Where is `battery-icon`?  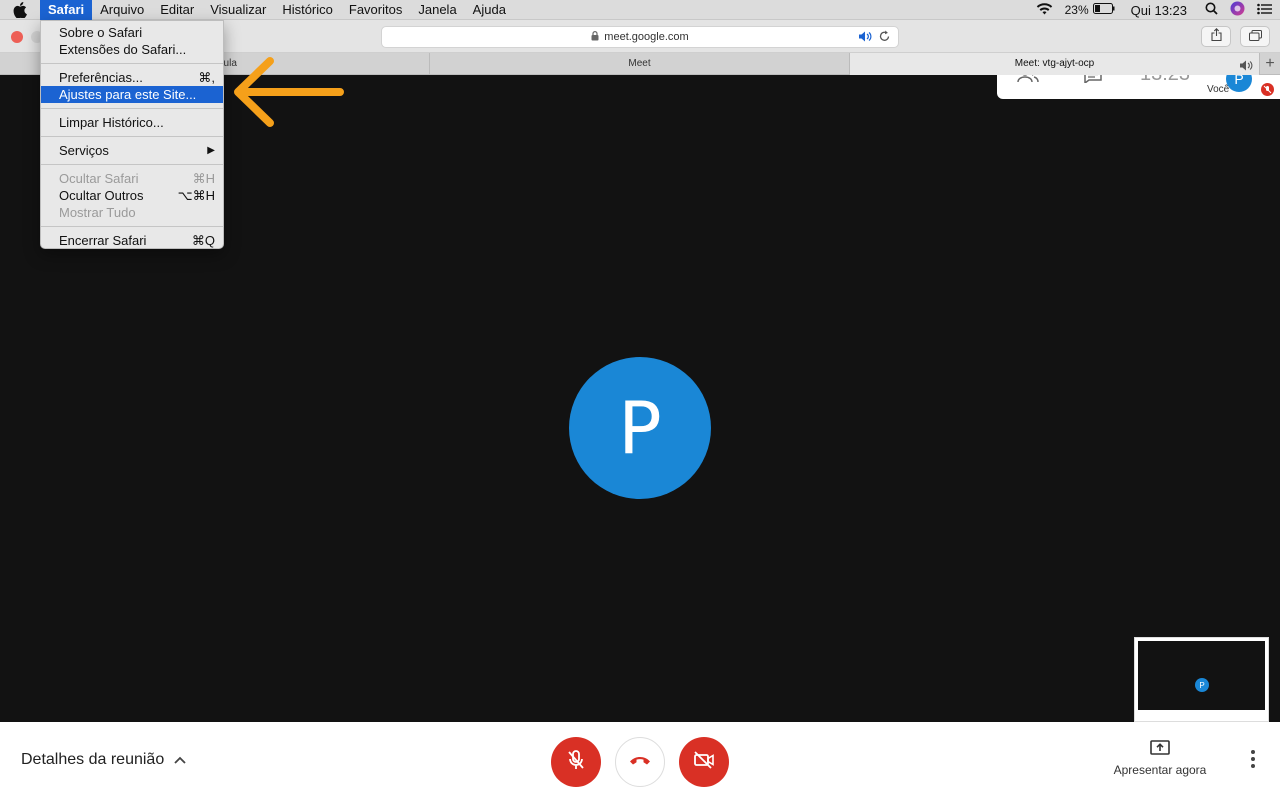 battery-icon is located at coordinates (1103, 10).